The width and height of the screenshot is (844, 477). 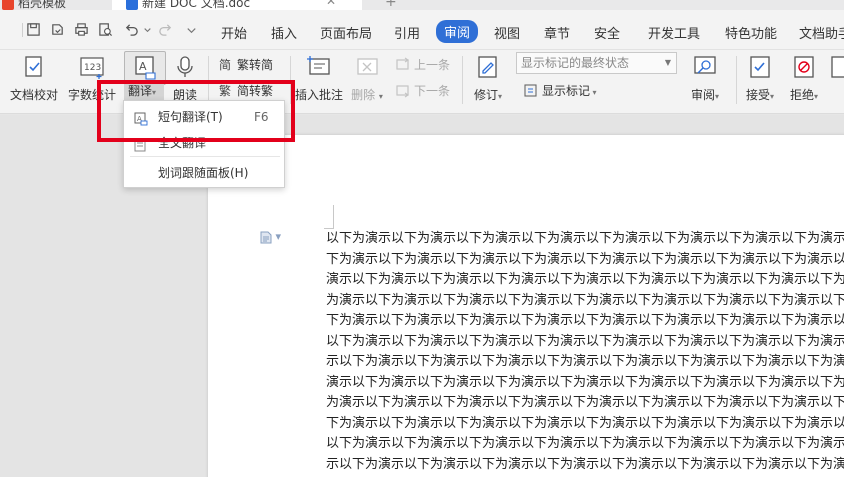 I want to click on svg-text: 简, so click(x=225, y=65).